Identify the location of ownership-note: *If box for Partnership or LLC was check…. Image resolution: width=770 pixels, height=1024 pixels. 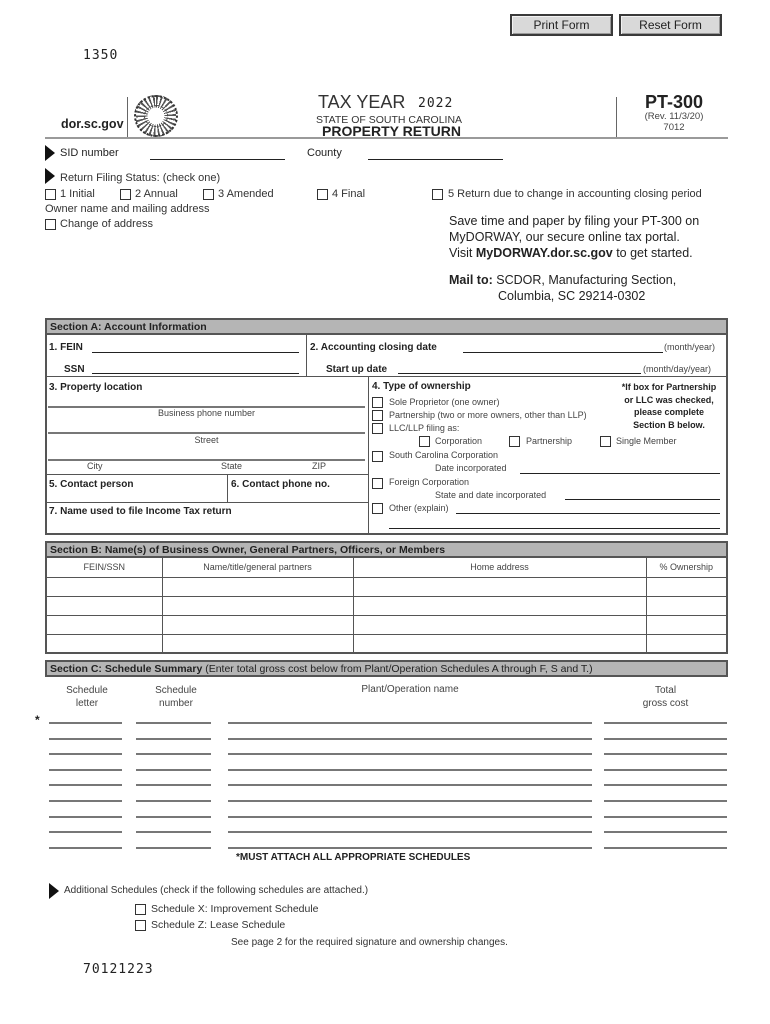
(669, 406).